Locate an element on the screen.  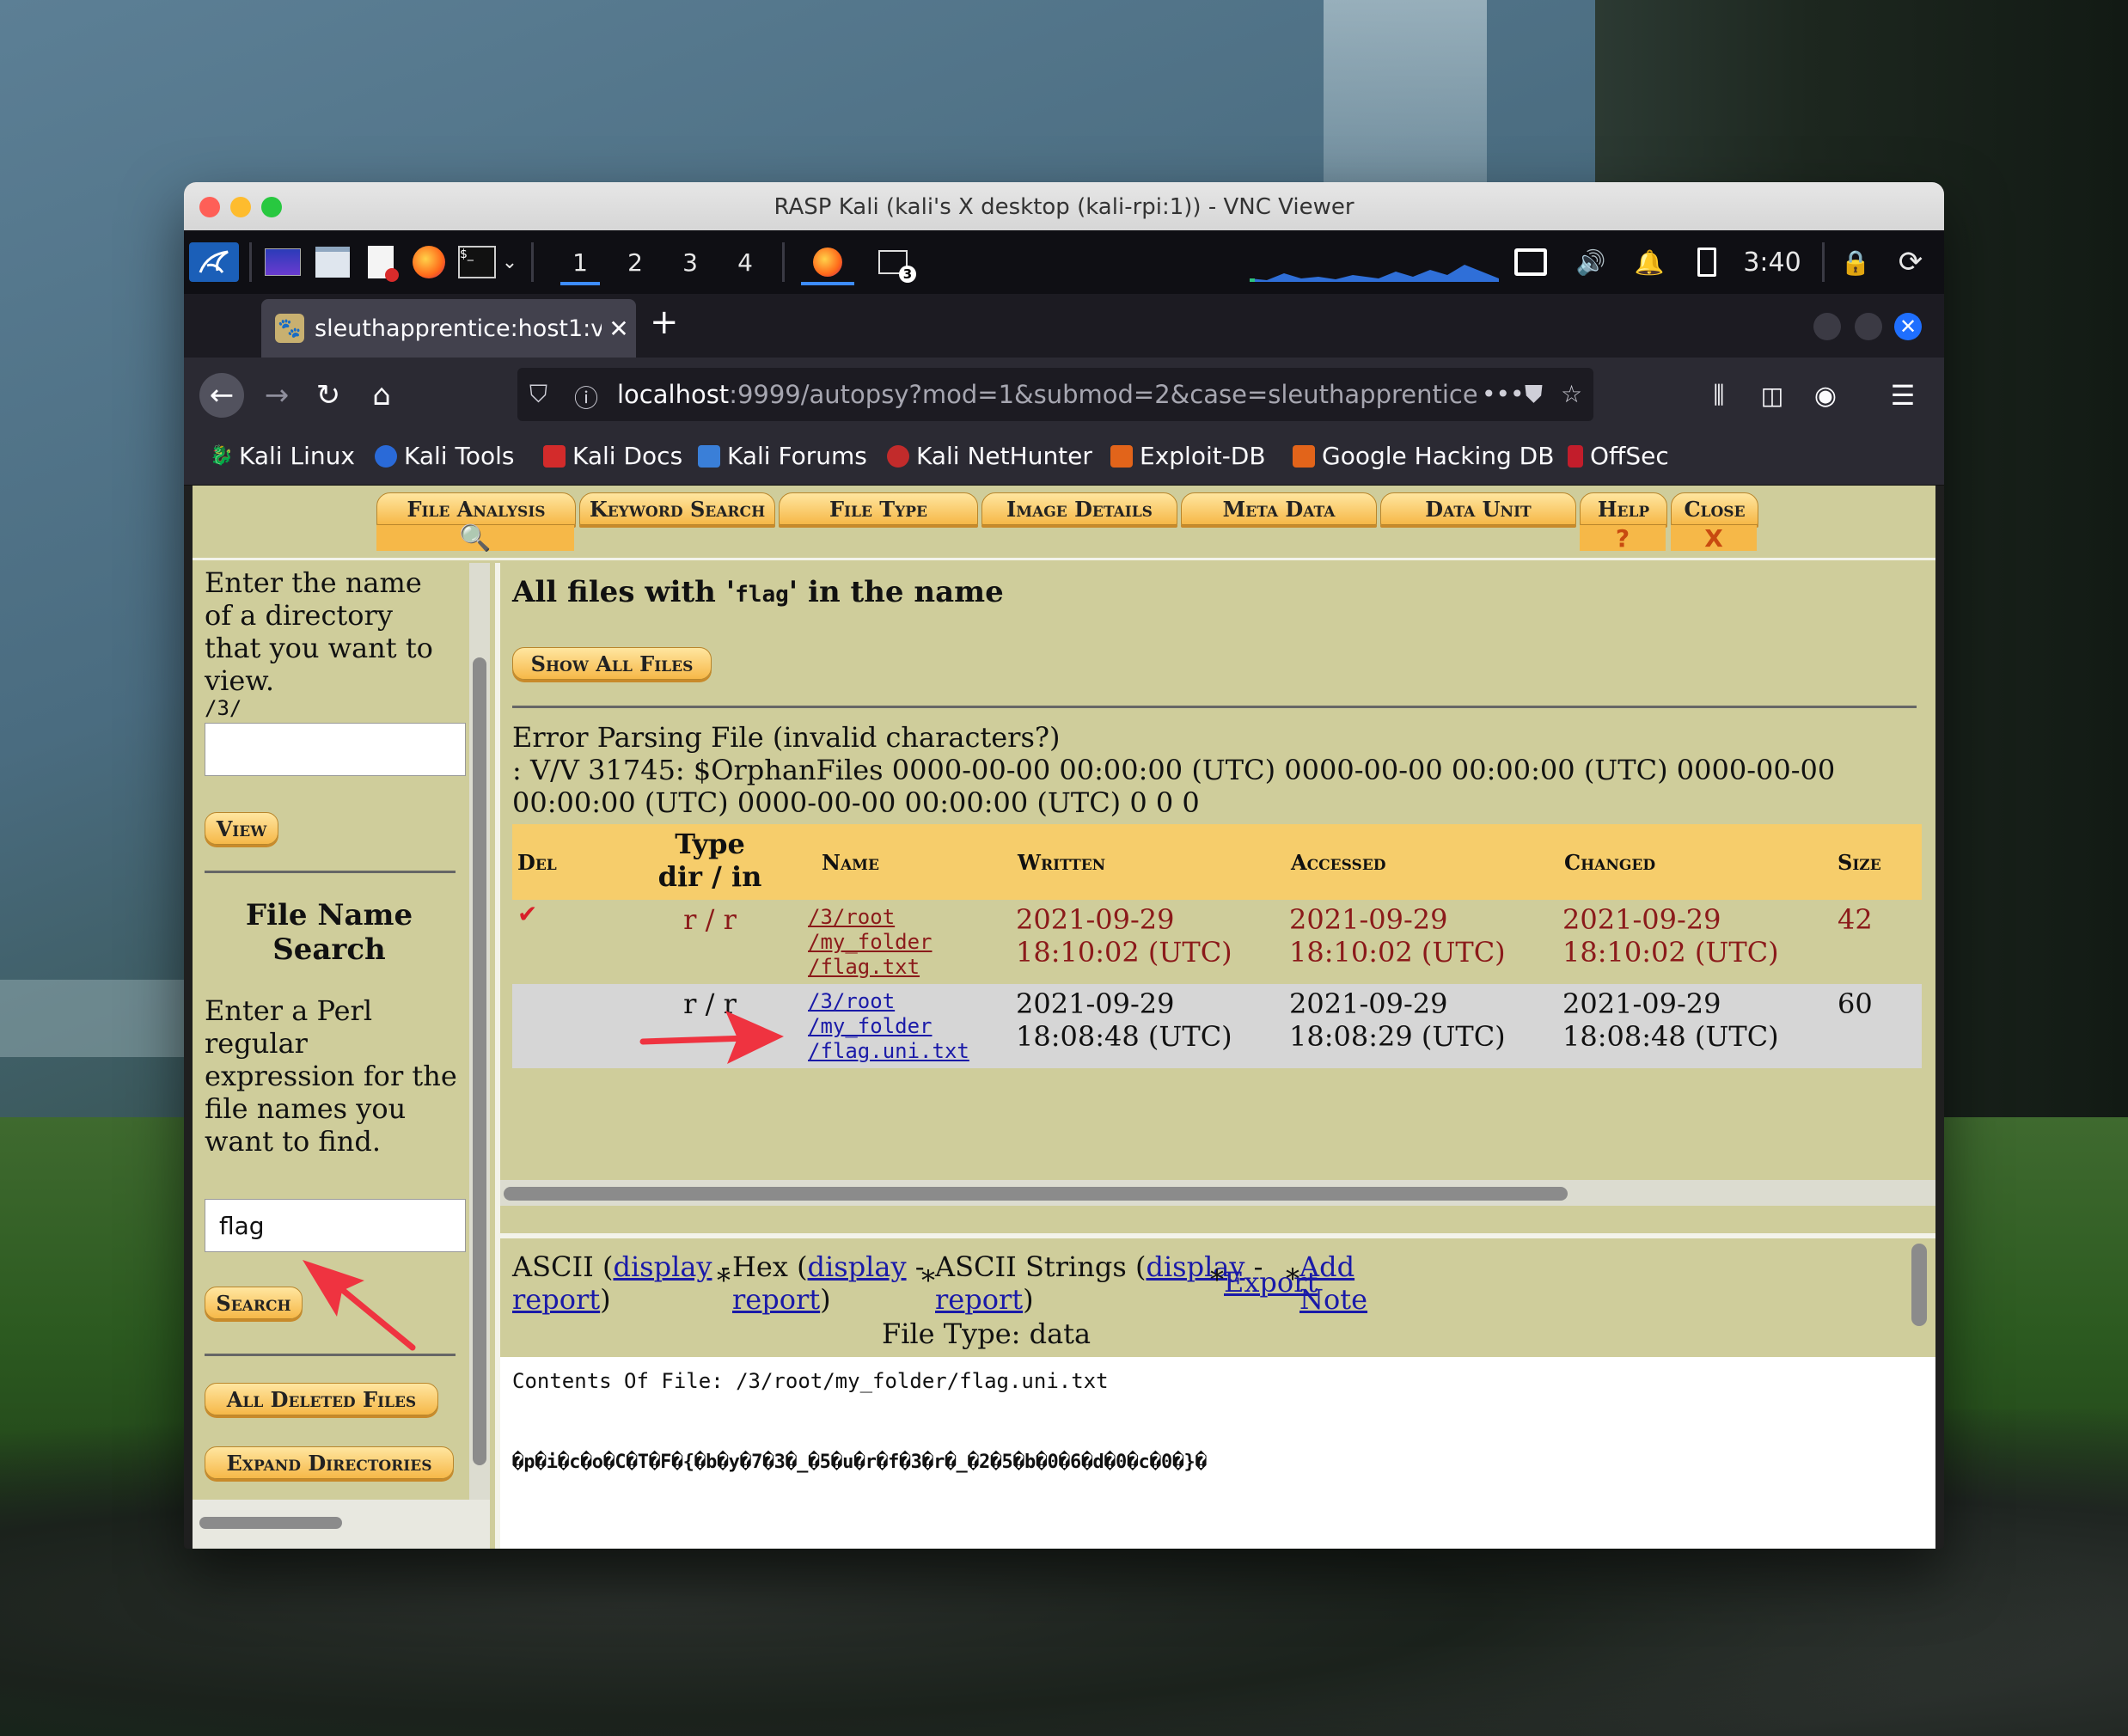
firefox-launcher-icon is located at coordinates (429, 262).